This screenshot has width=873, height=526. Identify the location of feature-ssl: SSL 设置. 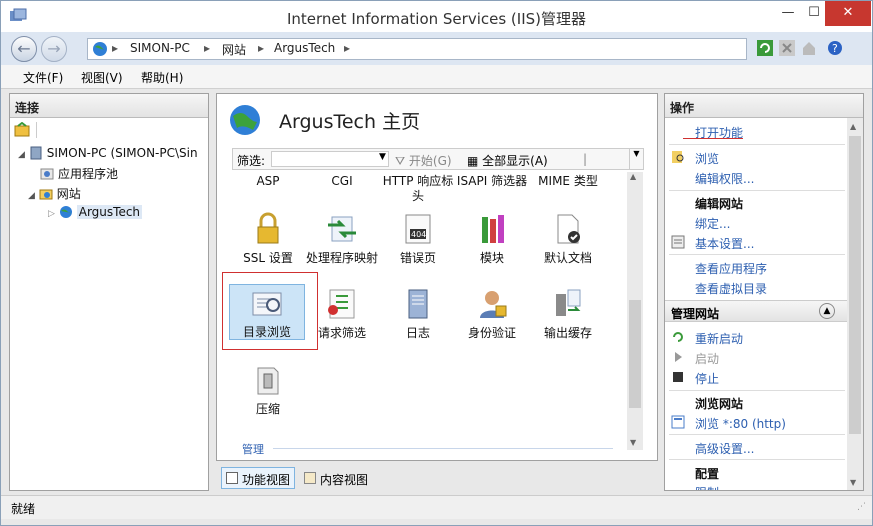
(268, 238).